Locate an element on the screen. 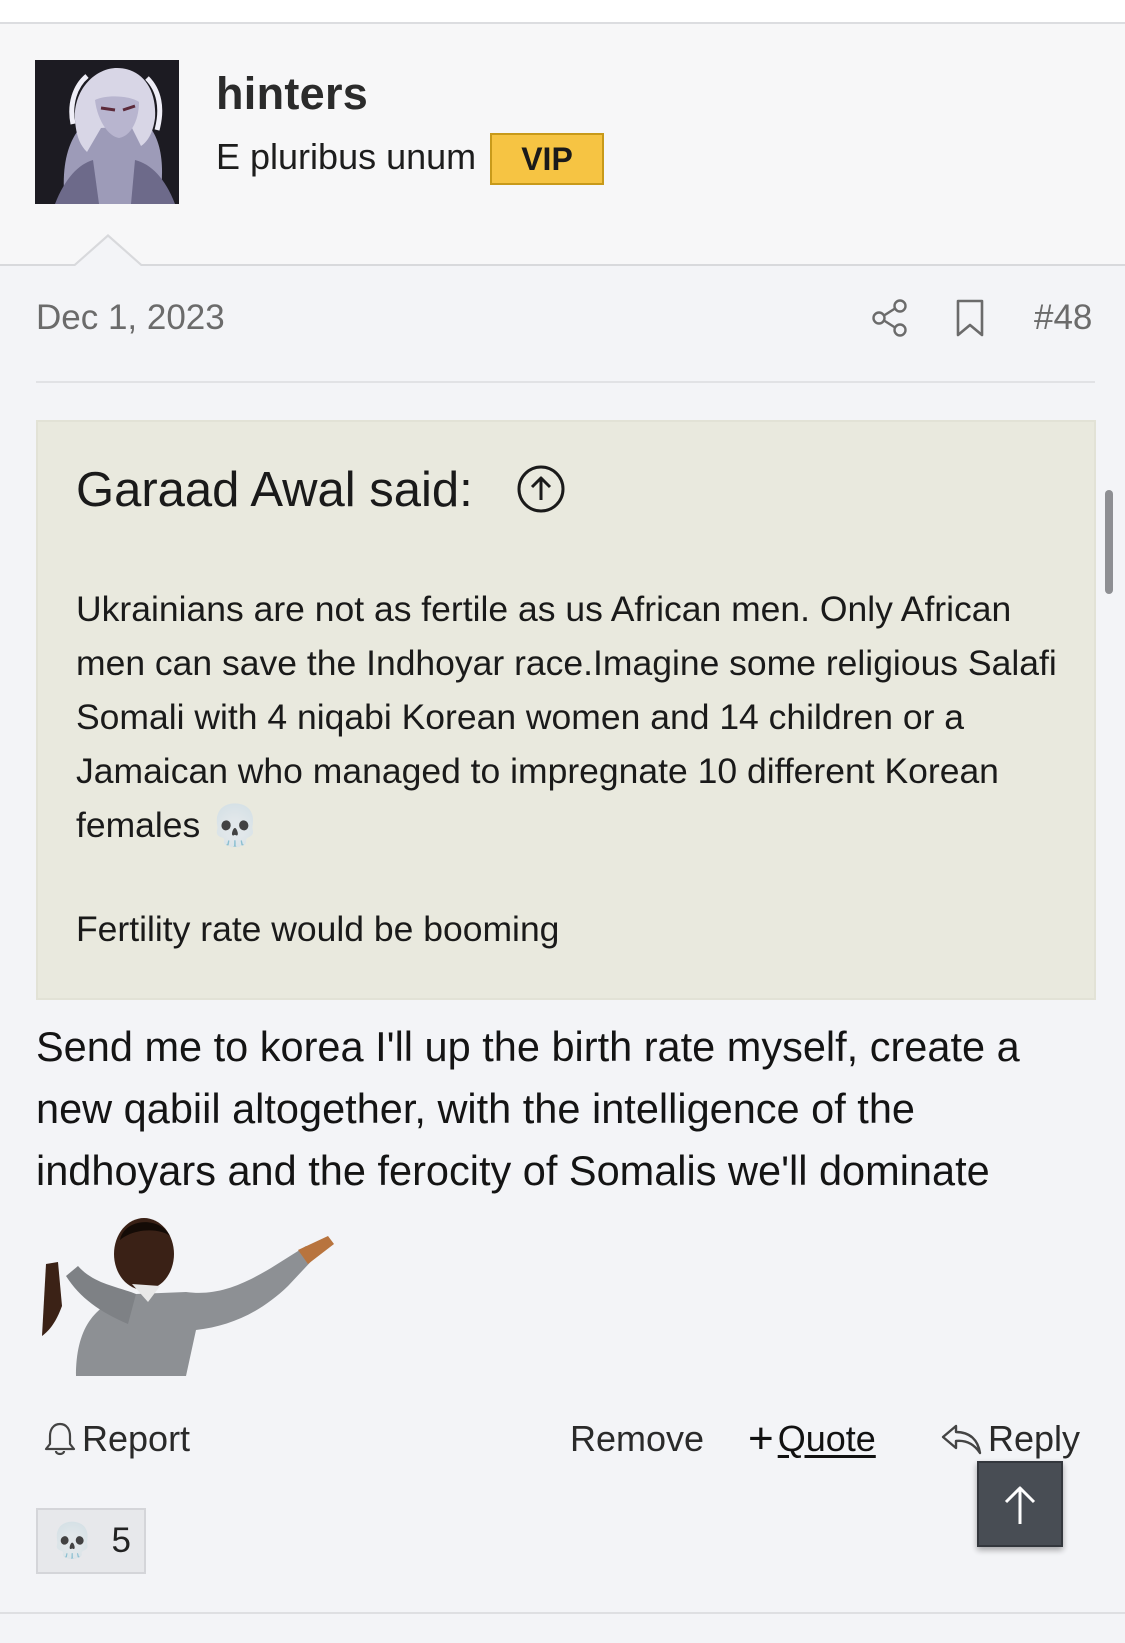  bookmark-icon is located at coordinates (970, 318).